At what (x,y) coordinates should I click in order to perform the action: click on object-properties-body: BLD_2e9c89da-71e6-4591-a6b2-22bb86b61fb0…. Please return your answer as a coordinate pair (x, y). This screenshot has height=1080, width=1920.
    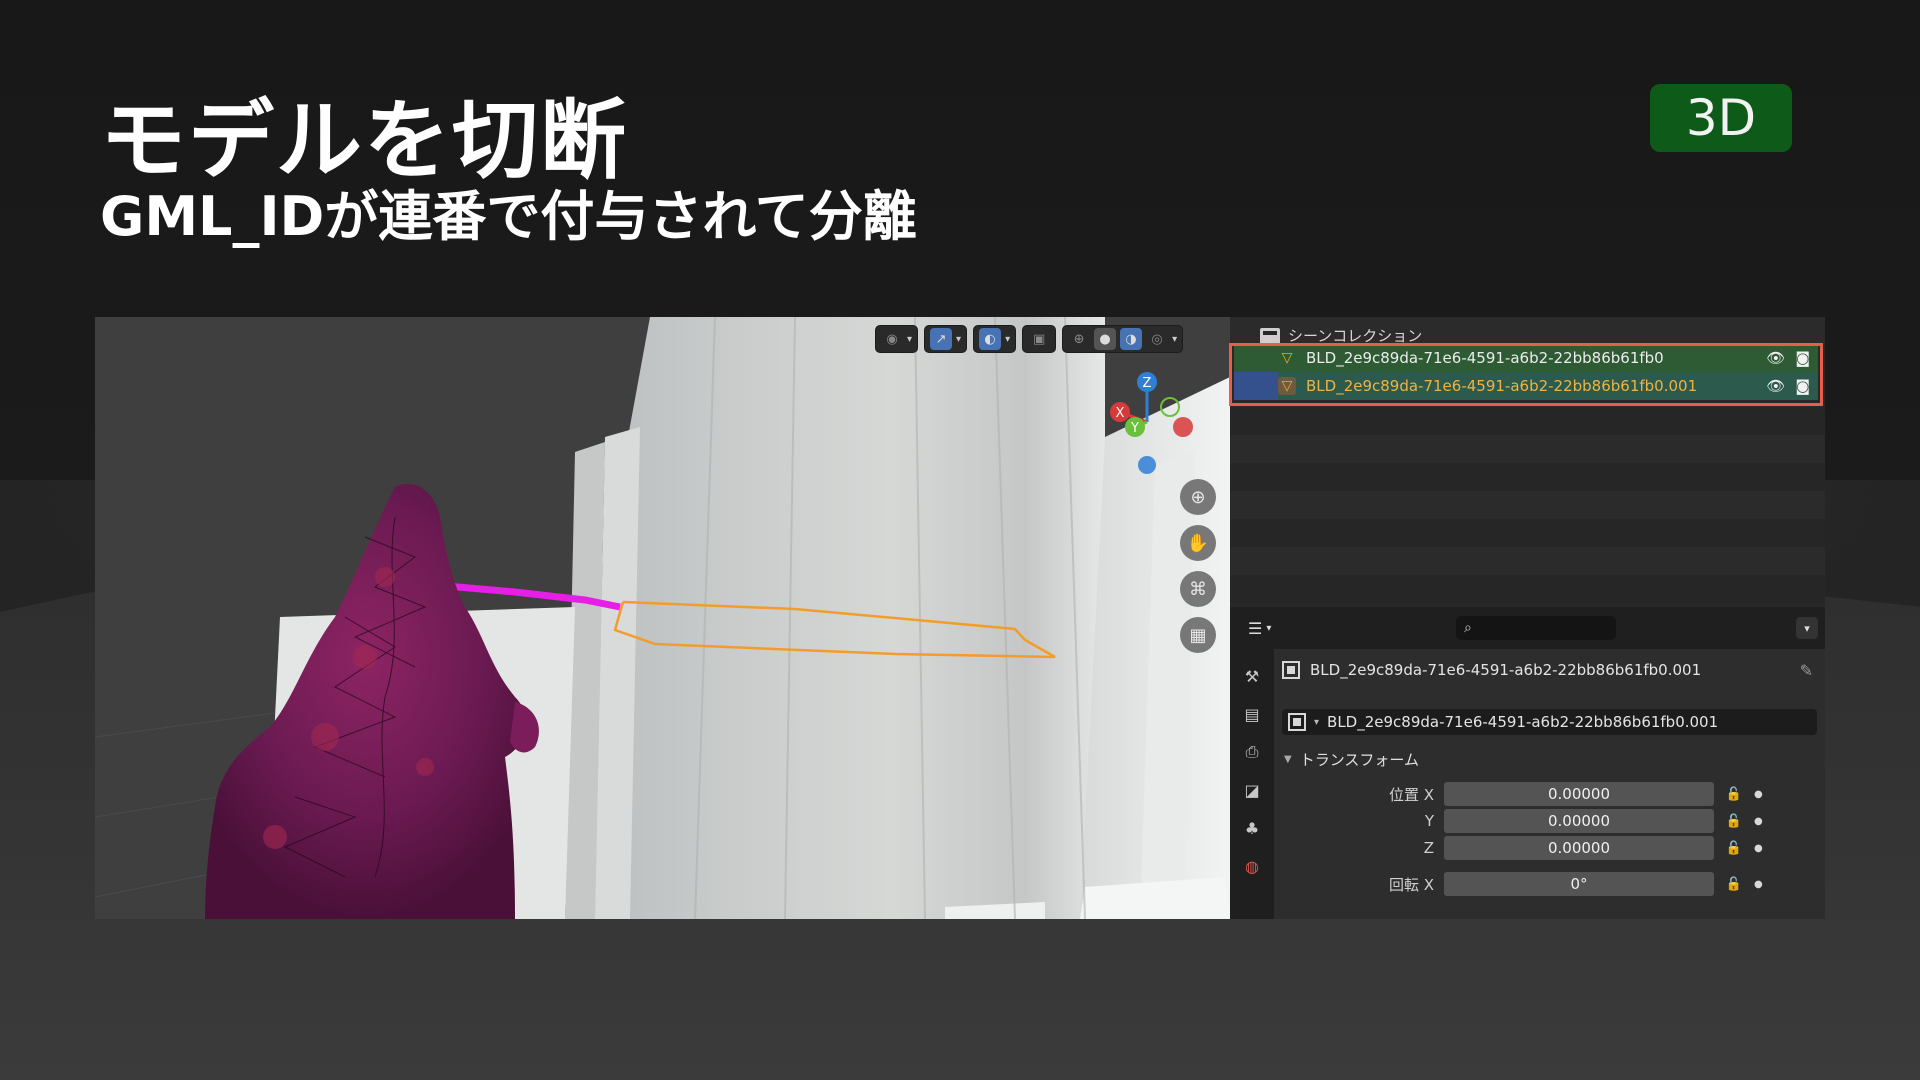
    Looking at the image, I should click on (1549, 784).